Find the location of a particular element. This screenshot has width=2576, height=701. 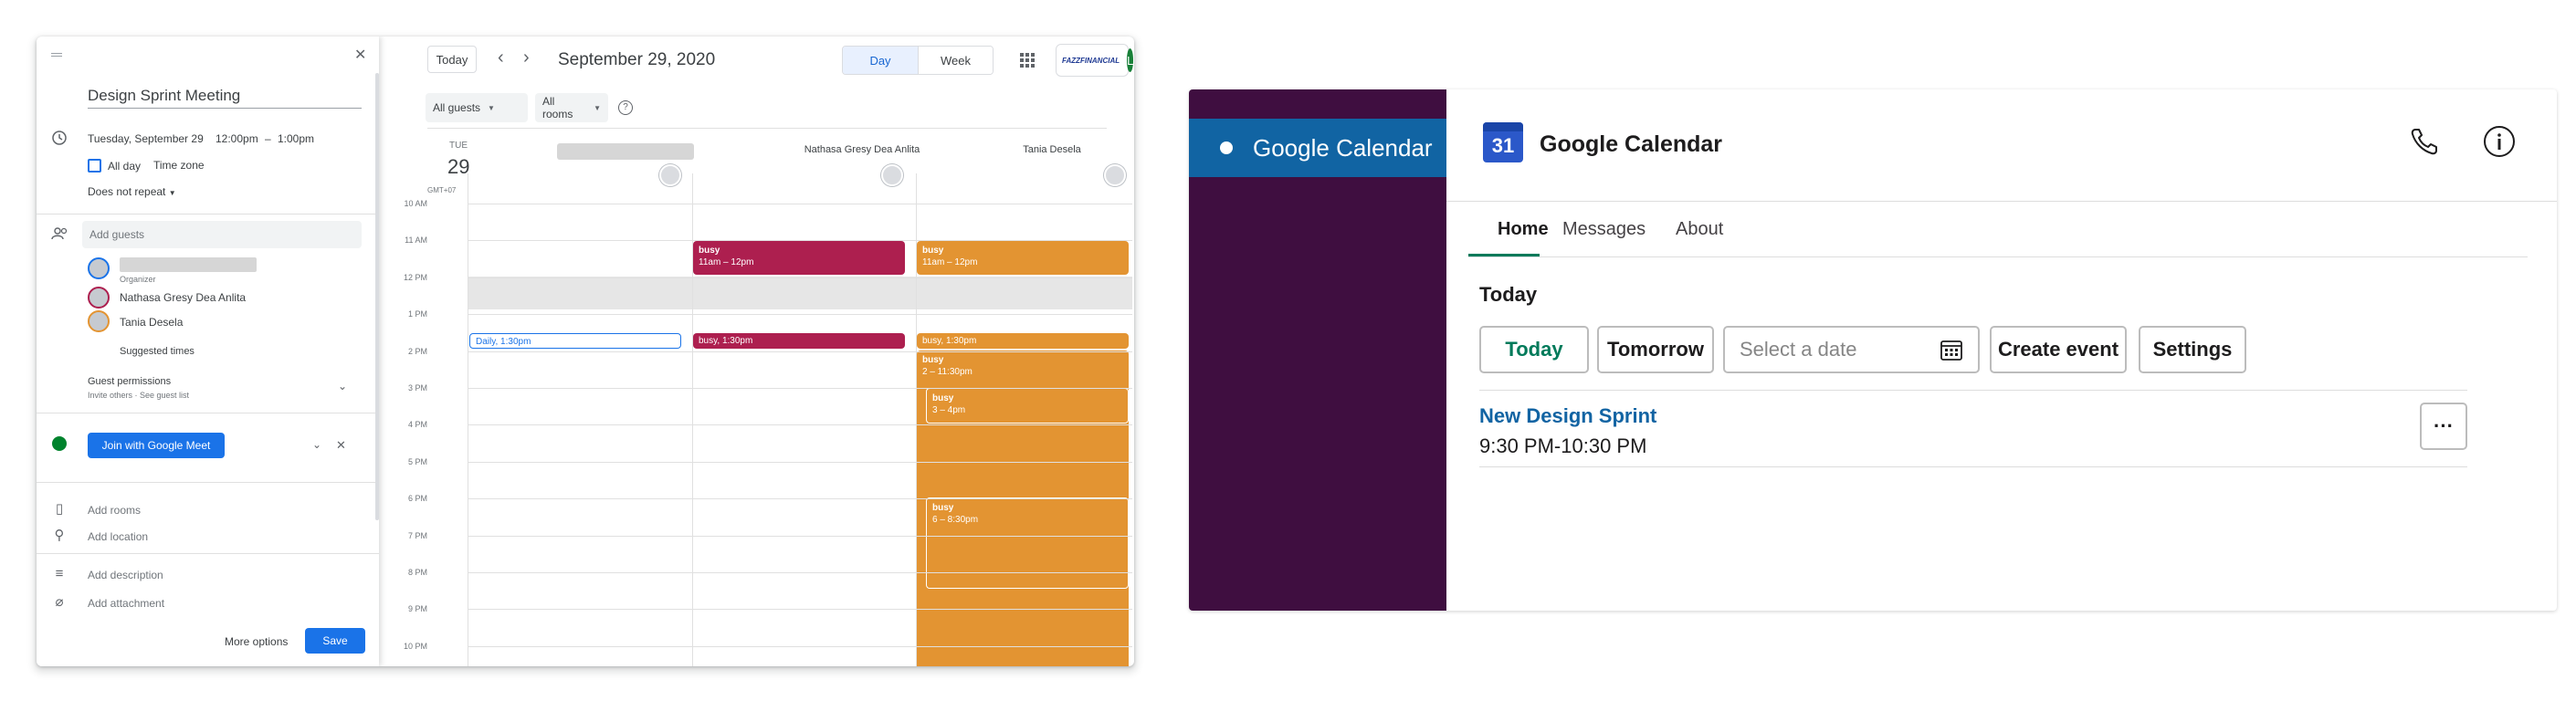

phone-icon is located at coordinates (2424, 141).